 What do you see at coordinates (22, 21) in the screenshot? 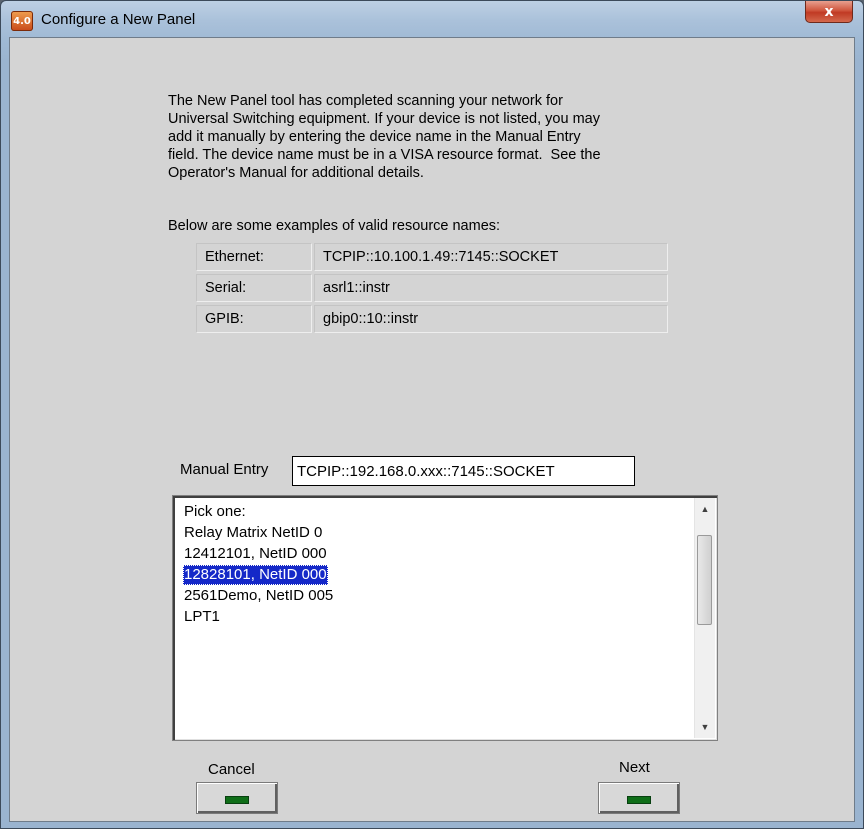
I see `app-icon: 4.0` at bounding box center [22, 21].